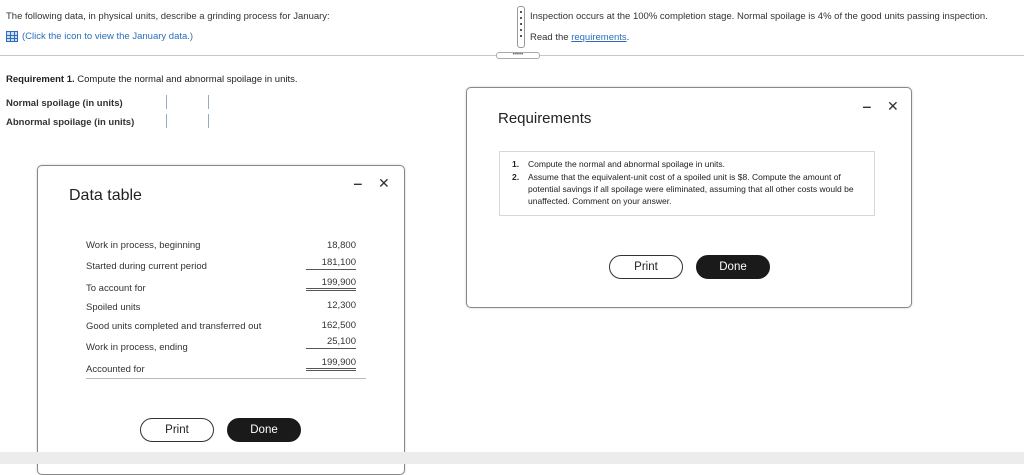 This screenshot has height=475, width=1024. I want to click on table-bottom-rule, so click(226, 378).